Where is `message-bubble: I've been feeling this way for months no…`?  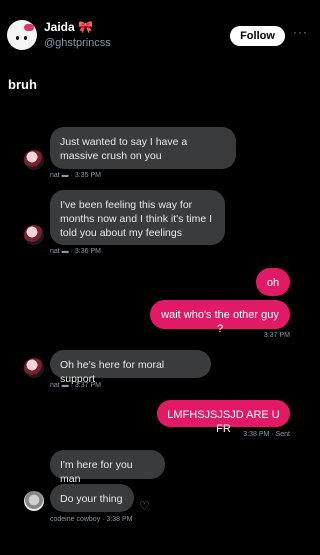
message-bubble: I've been feeling this way for months no… is located at coordinates (137, 217).